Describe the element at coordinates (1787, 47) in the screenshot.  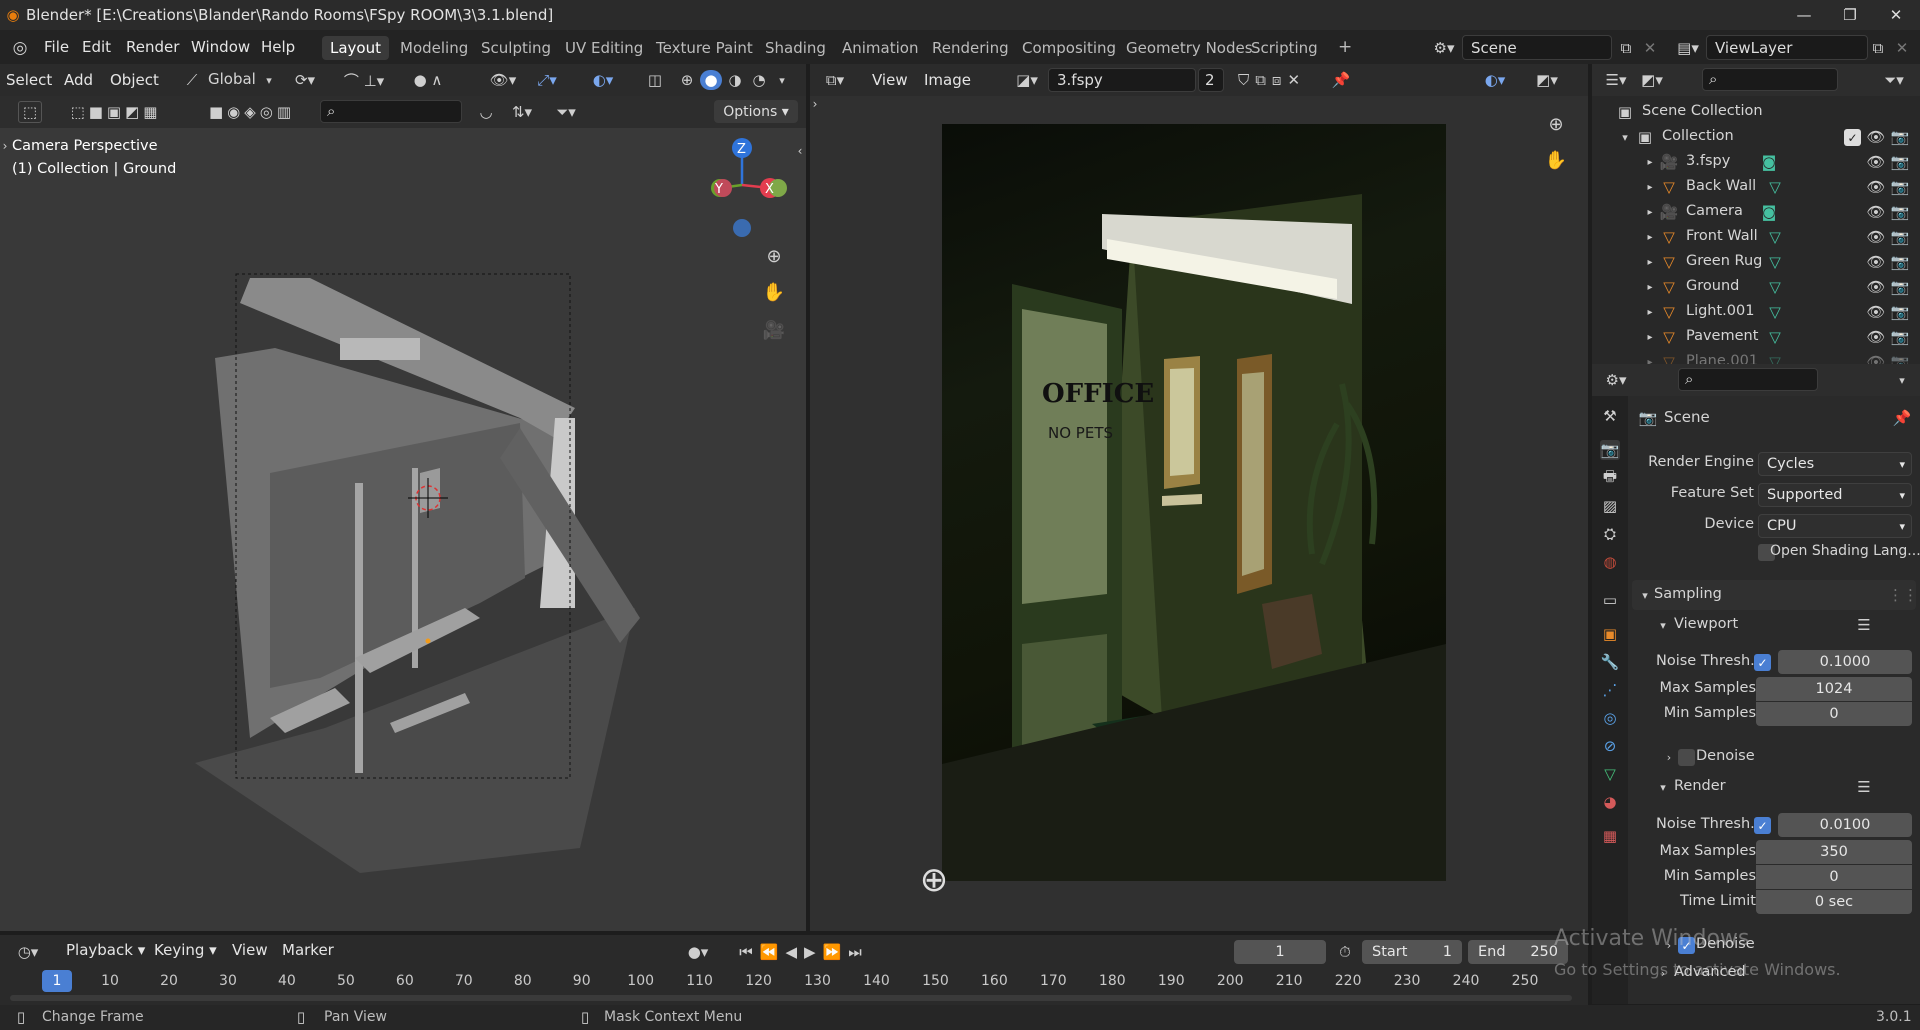
I see `viewlayer-name-field: ViewLayer` at that location.